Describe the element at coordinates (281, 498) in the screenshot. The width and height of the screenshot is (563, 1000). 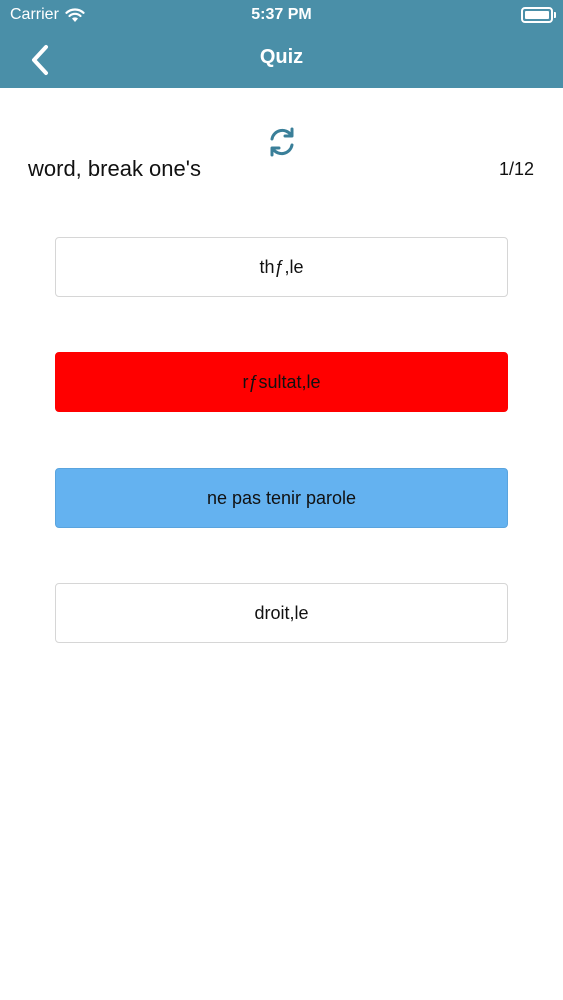
I see `answer-option-3: ne pas tenir parole` at that location.